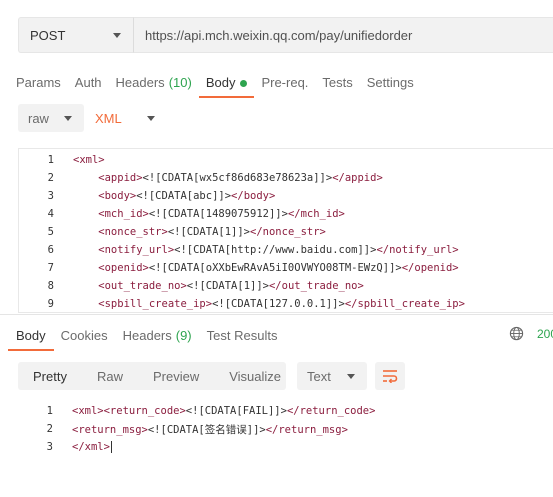 The width and height of the screenshot is (553, 497). Describe the element at coordinates (143, 304) in the screenshot. I see `xml-open-tag: <spbill_create_ip>` at that location.